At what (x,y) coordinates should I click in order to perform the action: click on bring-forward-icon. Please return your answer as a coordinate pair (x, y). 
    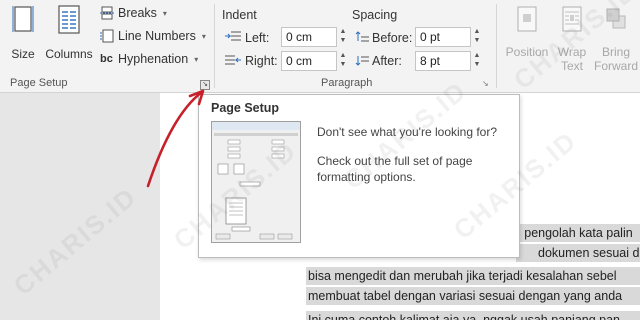
    Looking at the image, I should click on (616, 18).